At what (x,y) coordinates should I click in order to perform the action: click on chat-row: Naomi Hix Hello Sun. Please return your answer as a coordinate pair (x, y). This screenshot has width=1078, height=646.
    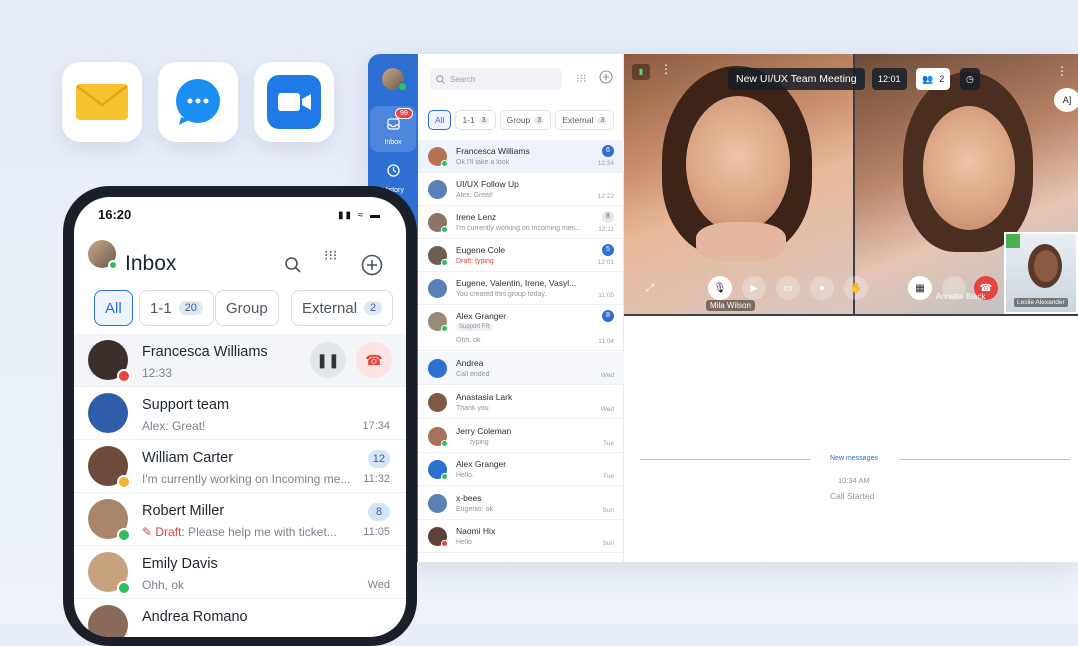
    Looking at the image, I should click on (521, 536).